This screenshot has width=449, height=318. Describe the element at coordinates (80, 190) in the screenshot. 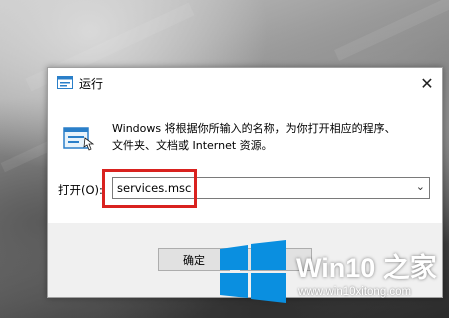

I see `open-label: 打开(O):` at that location.